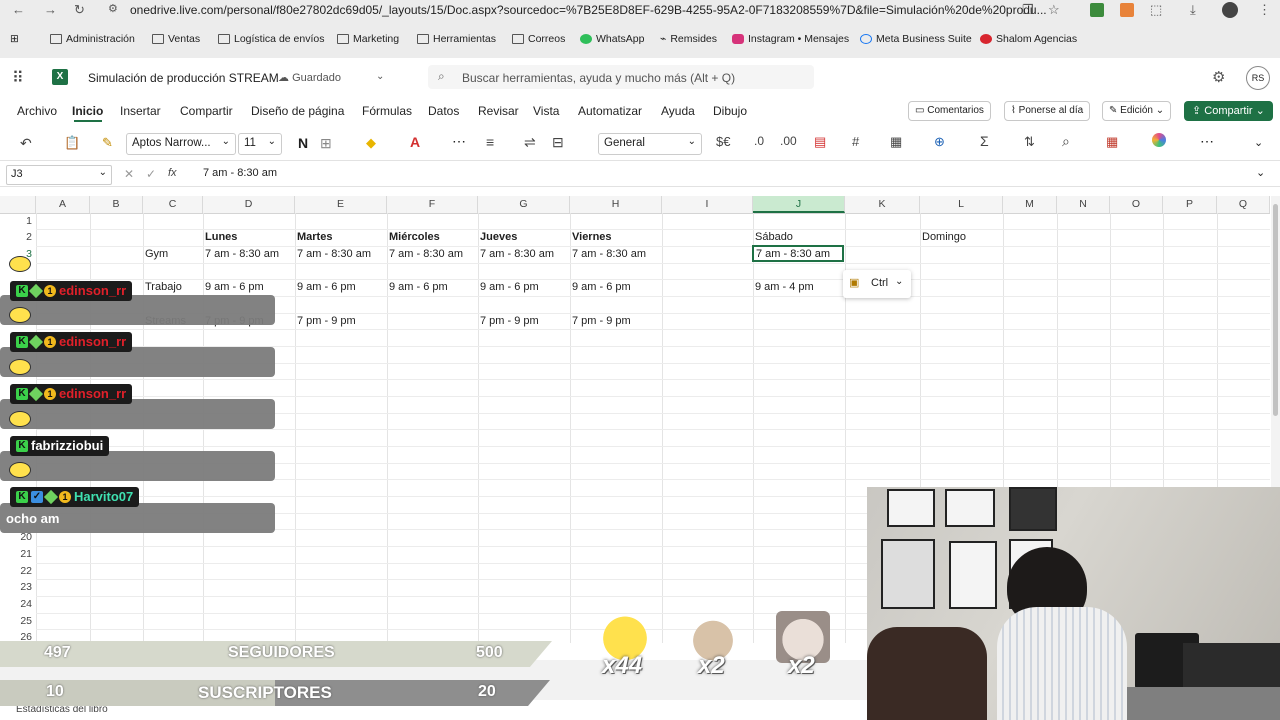 This screenshot has width=1280, height=720. Describe the element at coordinates (1156, 10) in the screenshot. I see `puzzle-icon: ⬚` at that location.